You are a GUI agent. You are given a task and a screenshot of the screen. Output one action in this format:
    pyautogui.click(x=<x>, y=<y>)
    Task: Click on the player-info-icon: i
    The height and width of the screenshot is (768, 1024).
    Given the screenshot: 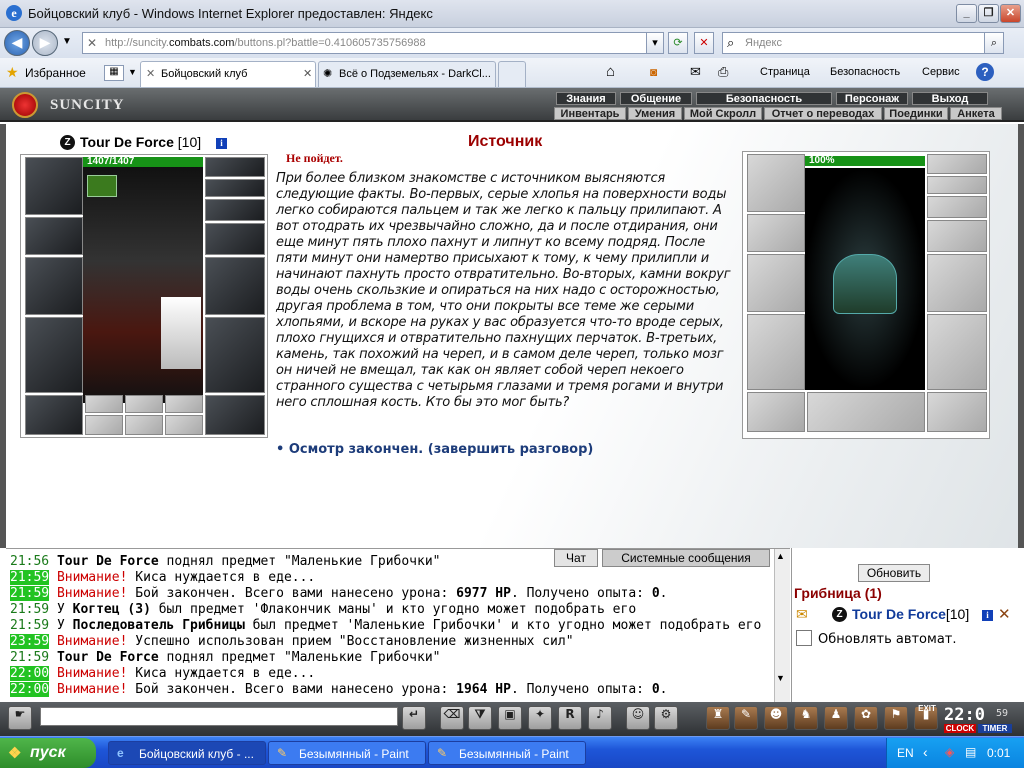 What is the action you would take?
    pyautogui.click(x=221, y=143)
    